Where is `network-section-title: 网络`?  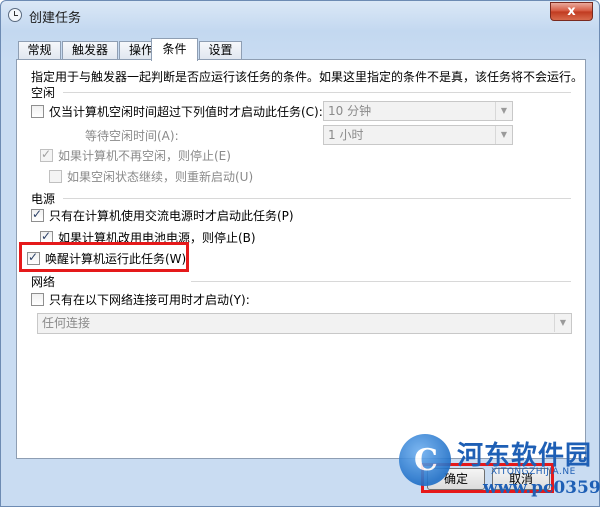 network-section-title: 网络 is located at coordinates (43, 282).